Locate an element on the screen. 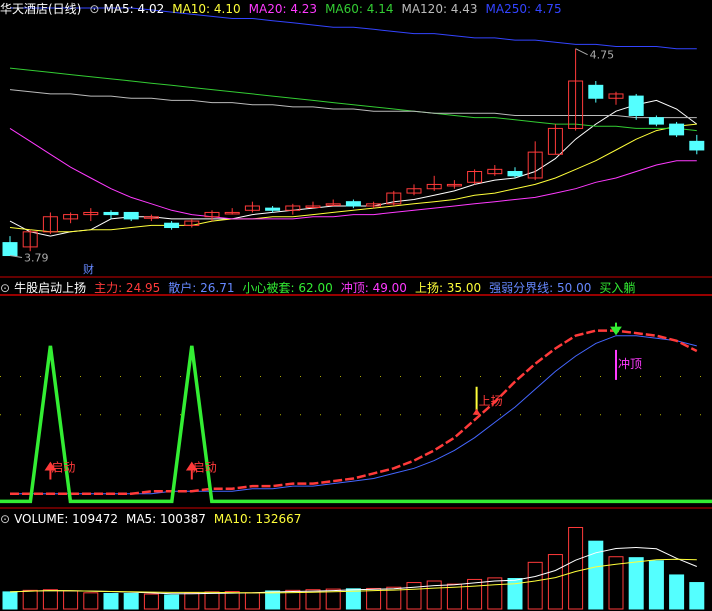 The height and width of the screenshot is (611, 712). ma-legend-item-3: MA60: 4.14 is located at coordinates (359, 9).